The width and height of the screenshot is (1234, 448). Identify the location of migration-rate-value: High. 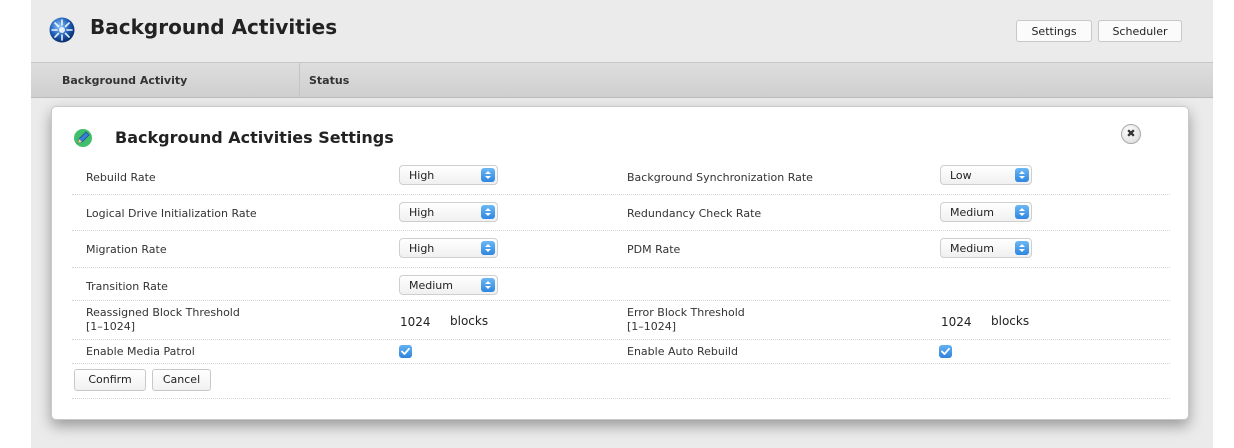
(422, 248).